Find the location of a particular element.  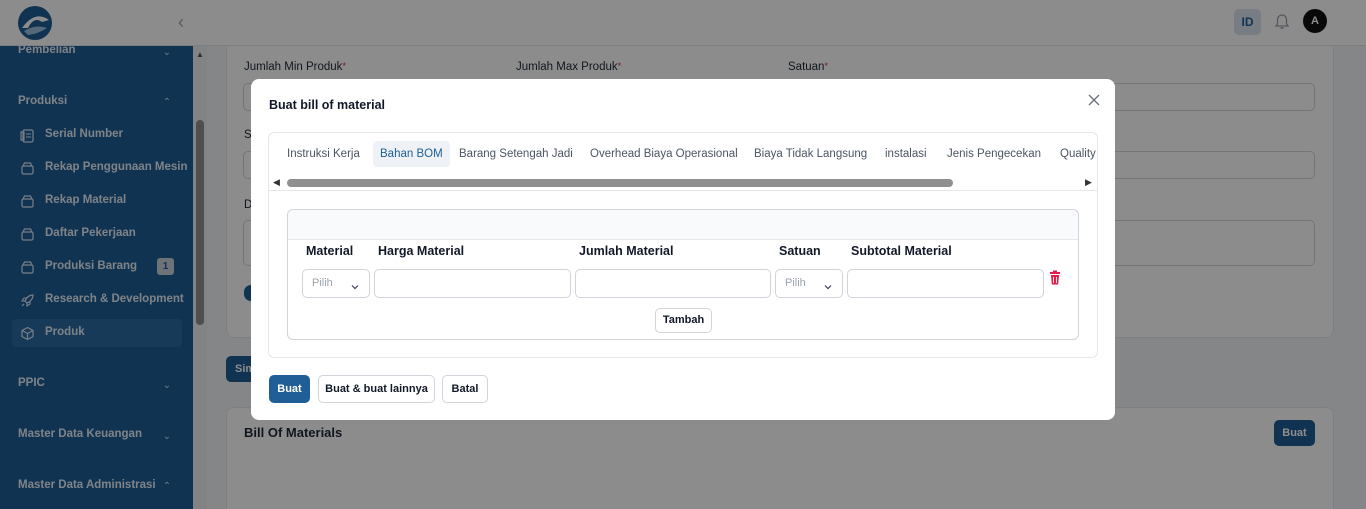

modal-title: Buat bill of material is located at coordinates (327, 105).